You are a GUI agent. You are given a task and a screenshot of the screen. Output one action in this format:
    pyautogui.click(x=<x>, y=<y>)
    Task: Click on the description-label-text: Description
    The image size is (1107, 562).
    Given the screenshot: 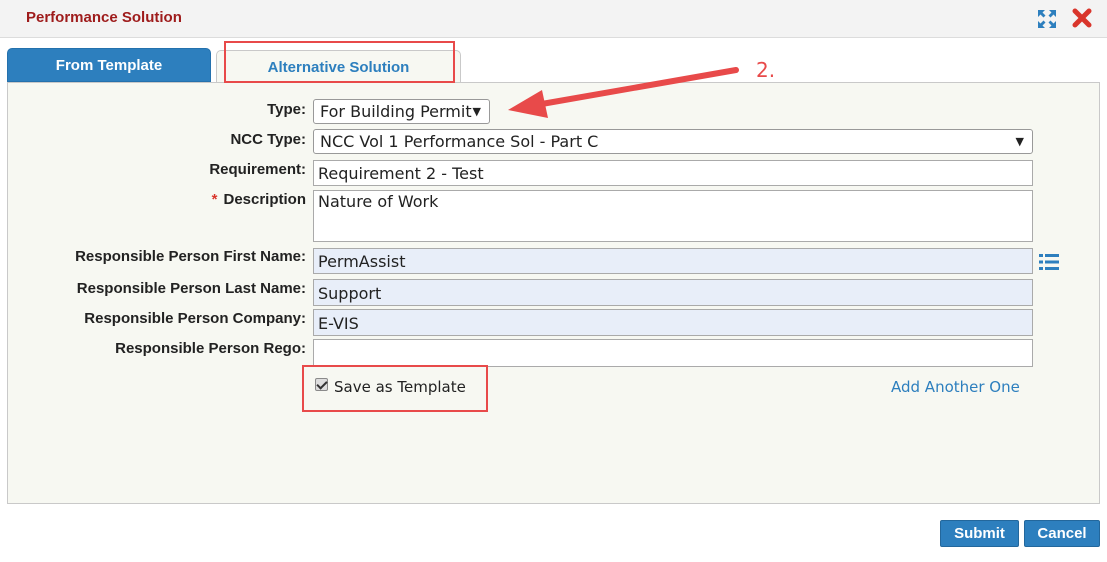 What is the action you would take?
    pyautogui.click(x=264, y=199)
    